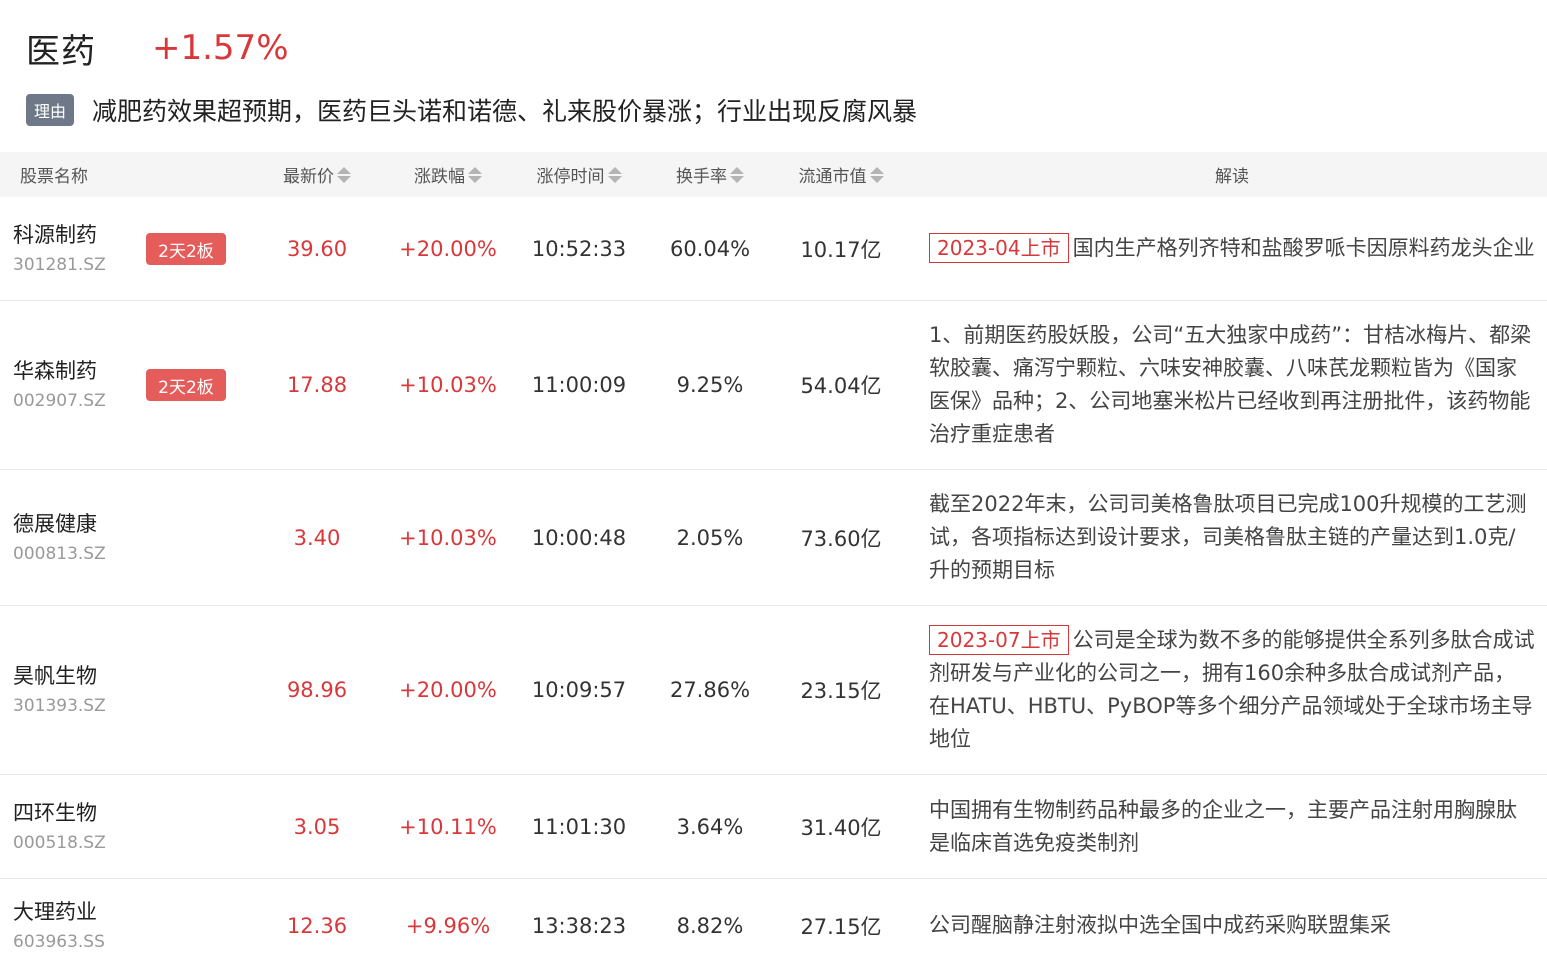 Image resolution: width=1547 pixels, height=971 pixels. I want to click on market-cap-cell: 10.17亿, so click(841, 249).